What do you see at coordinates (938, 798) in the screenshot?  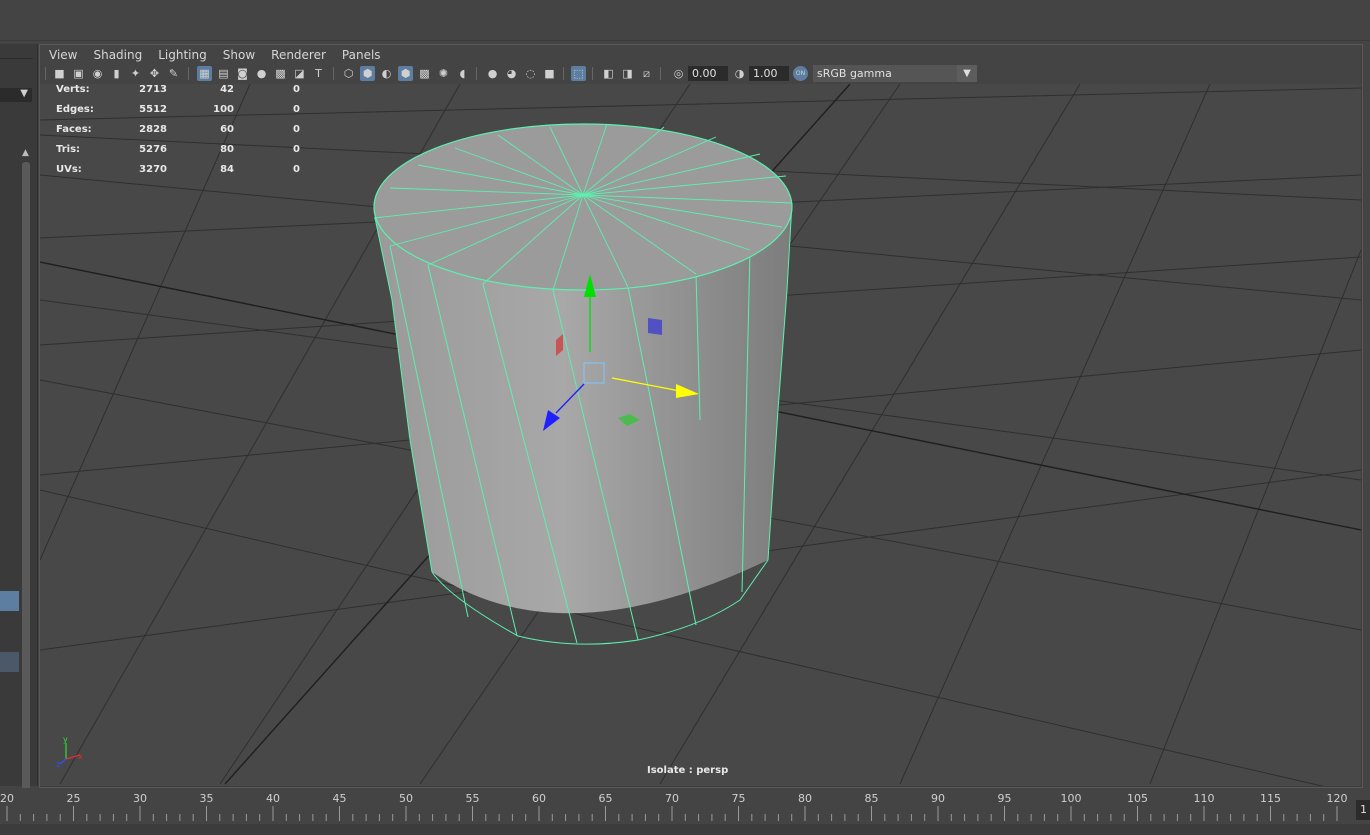 I see `frame-tick-label: 90` at bounding box center [938, 798].